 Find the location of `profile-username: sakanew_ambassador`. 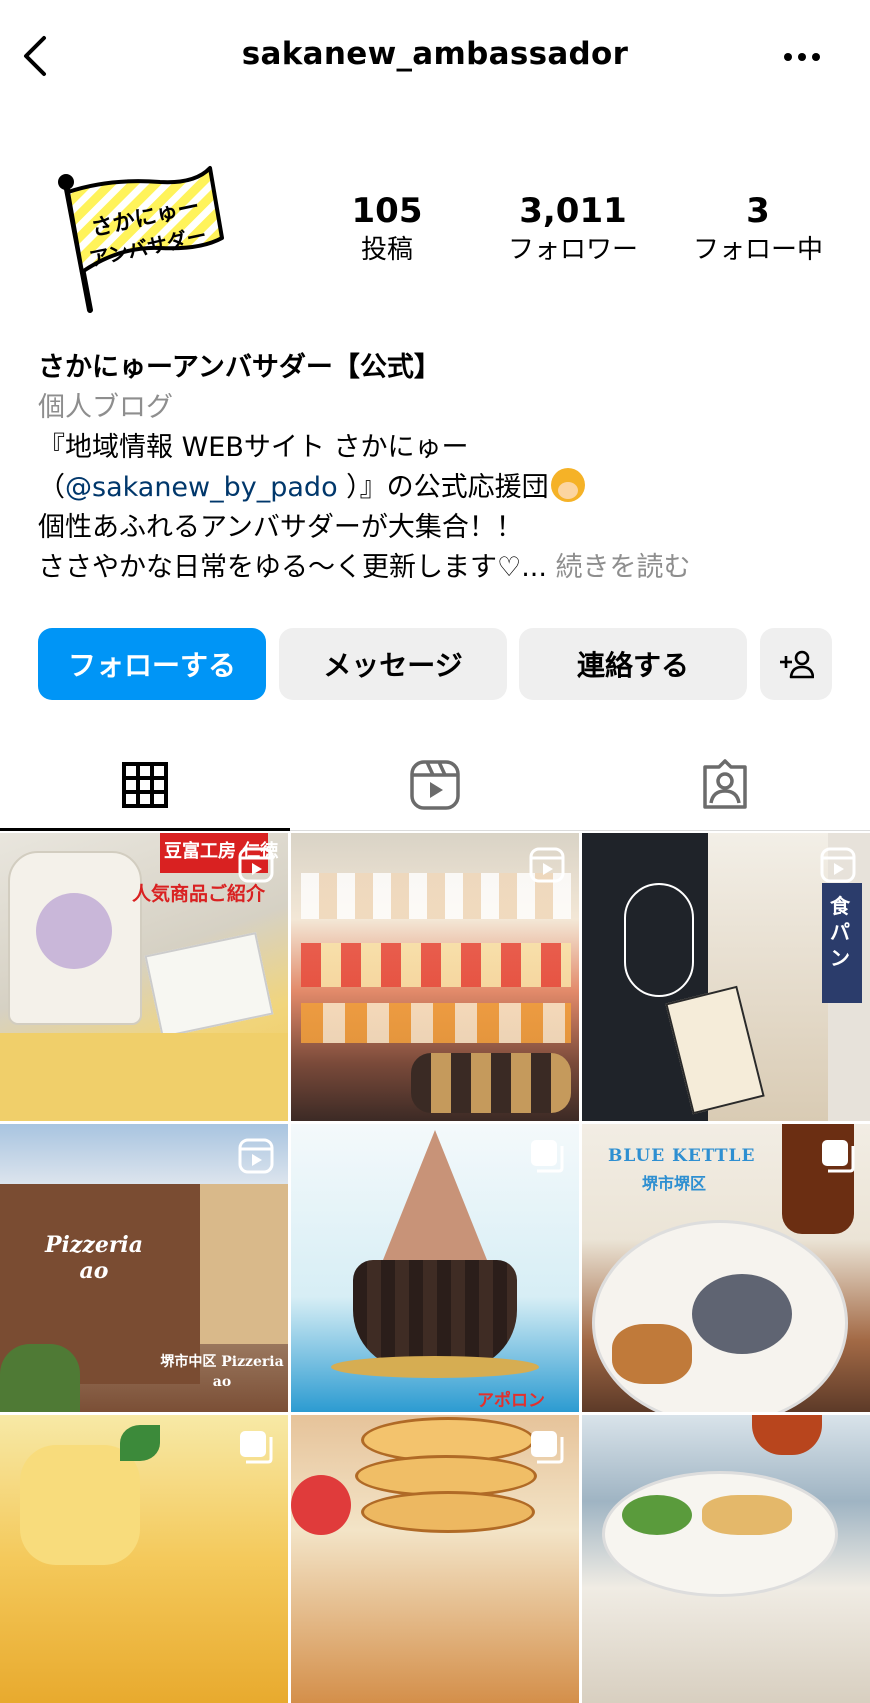

profile-username: sakanew_ambassador is located at coordinates (435, 54).